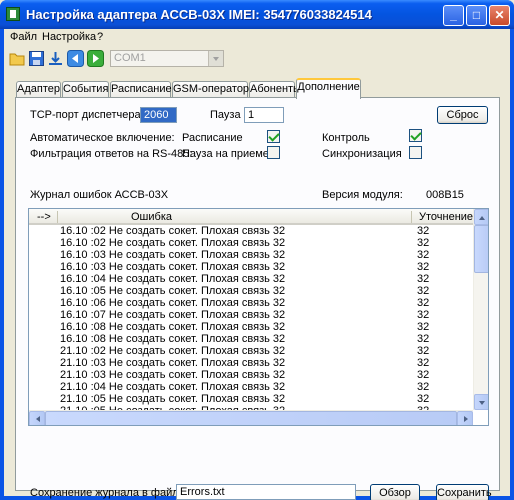 The width and height of the screenshot is (514, 500). Describe the element at coordinates (38, 89) in the screenshot. I see `tab-adapter: Адаптер` at that location.